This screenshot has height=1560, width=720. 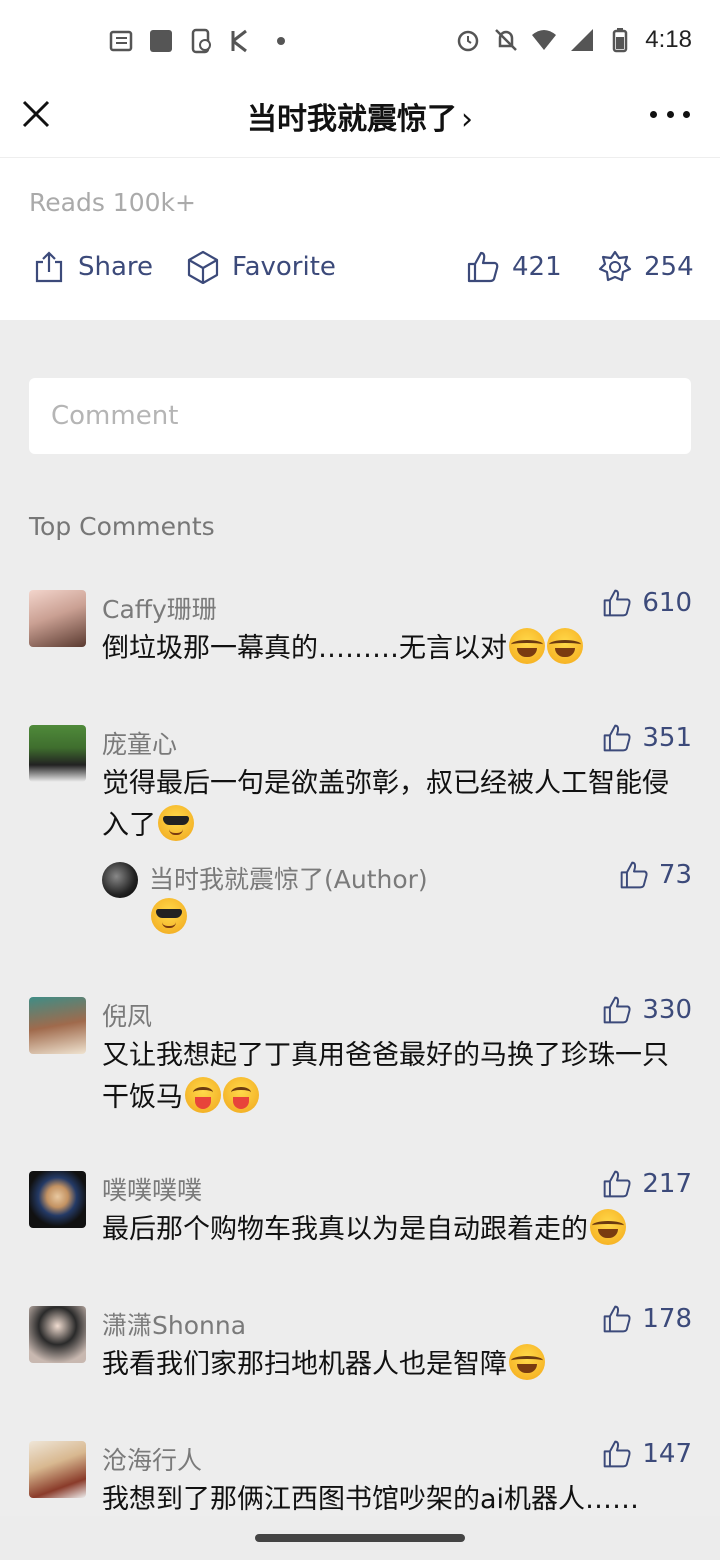 I want to click on comment-like-count: 610, so click(x=667, y=603).